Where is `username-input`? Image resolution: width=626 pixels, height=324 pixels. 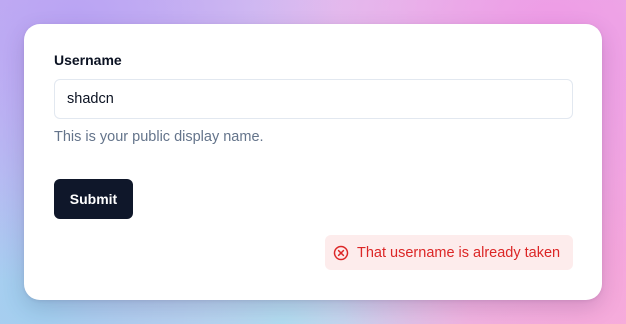 username-input is located at coordinates (313, 99).